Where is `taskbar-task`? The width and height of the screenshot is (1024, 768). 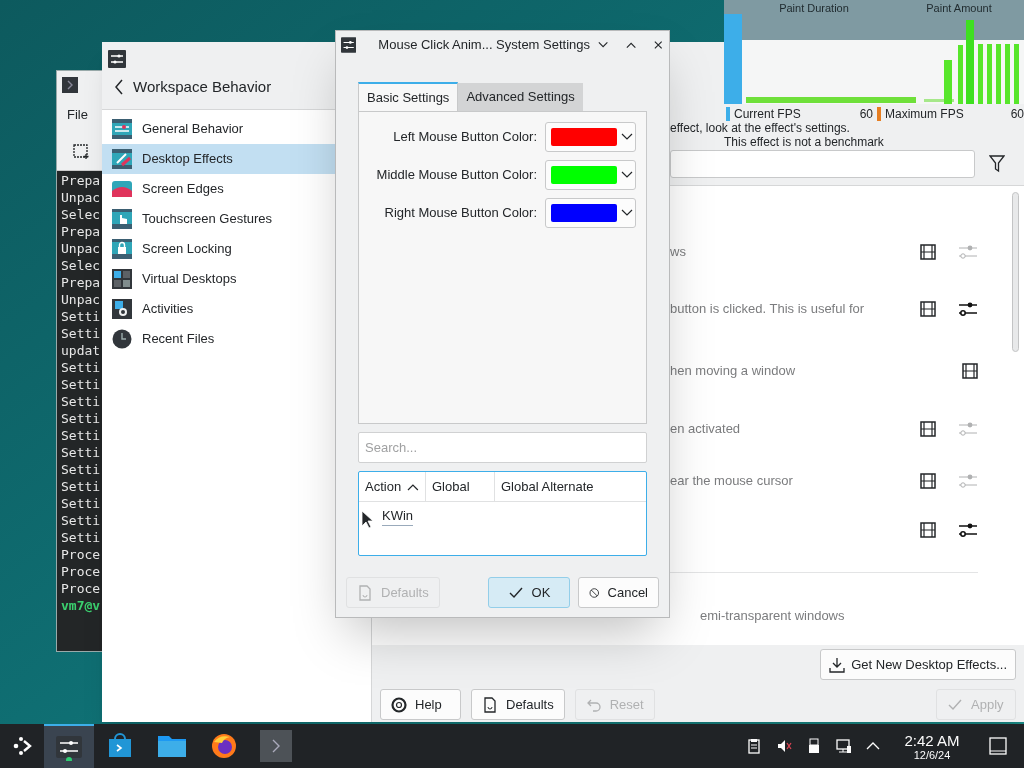
taskbar-task is located at coordinates (69, 746).